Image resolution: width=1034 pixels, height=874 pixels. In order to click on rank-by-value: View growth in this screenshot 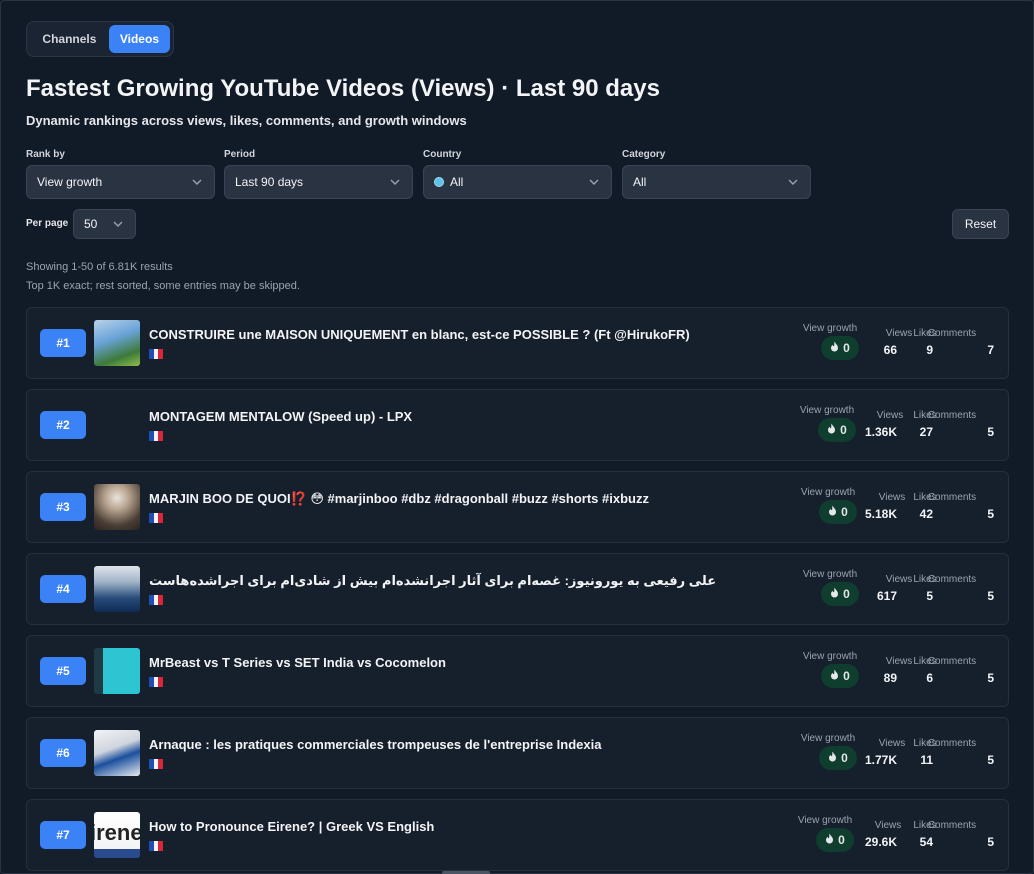, I will do `click(70, 182)`.